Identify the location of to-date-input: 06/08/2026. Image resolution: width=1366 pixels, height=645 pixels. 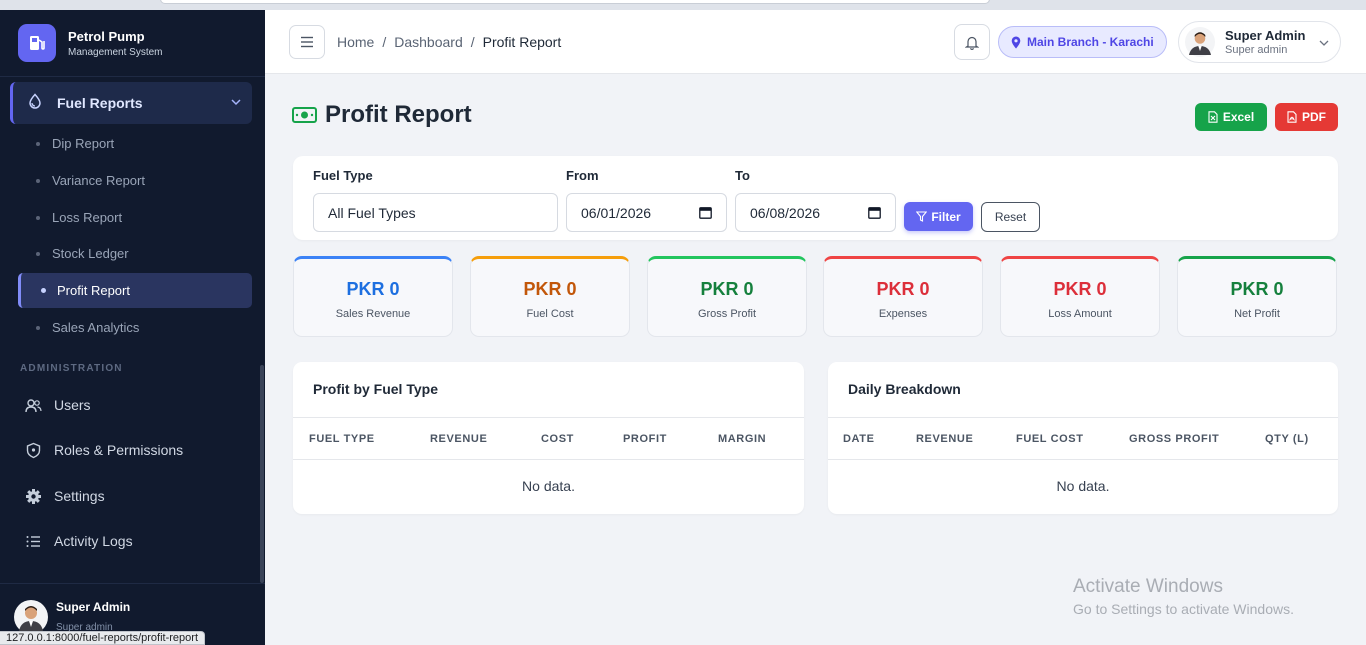
(815, 212).